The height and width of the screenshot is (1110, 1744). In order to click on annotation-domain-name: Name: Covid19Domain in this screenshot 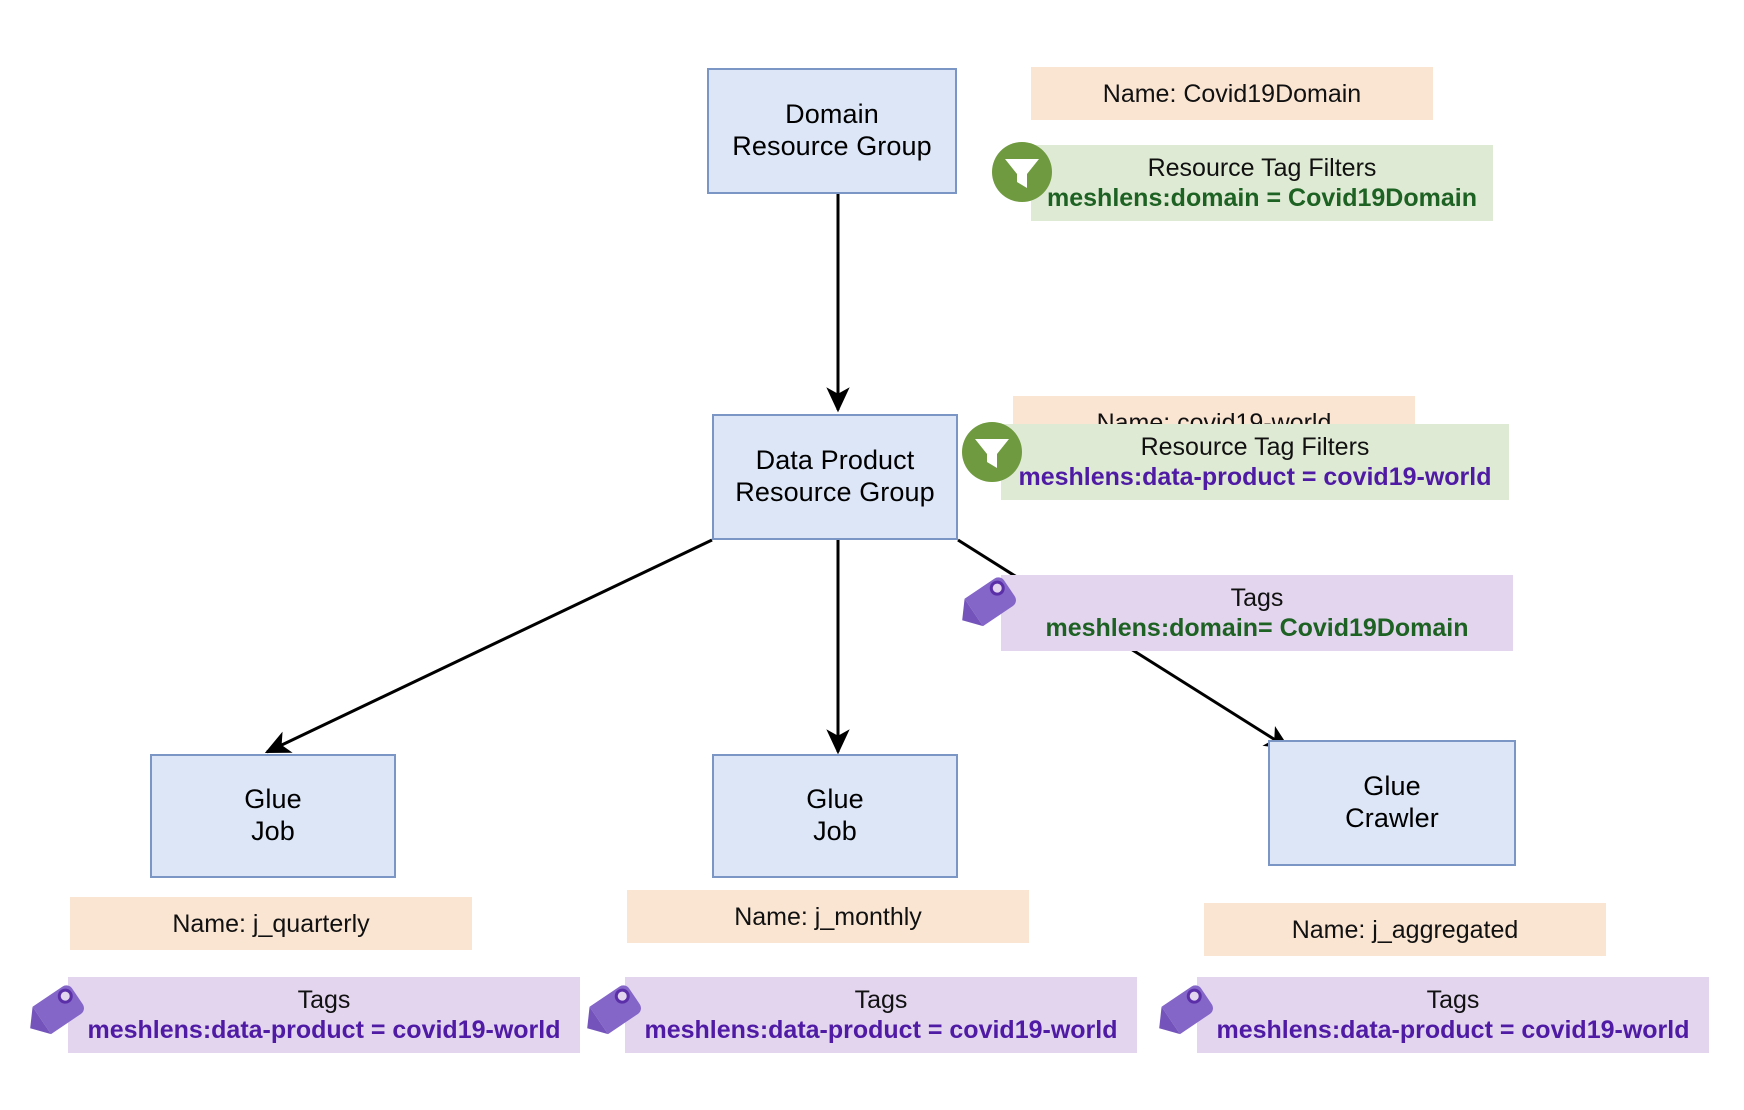, I will do `click(1232, 93)`.